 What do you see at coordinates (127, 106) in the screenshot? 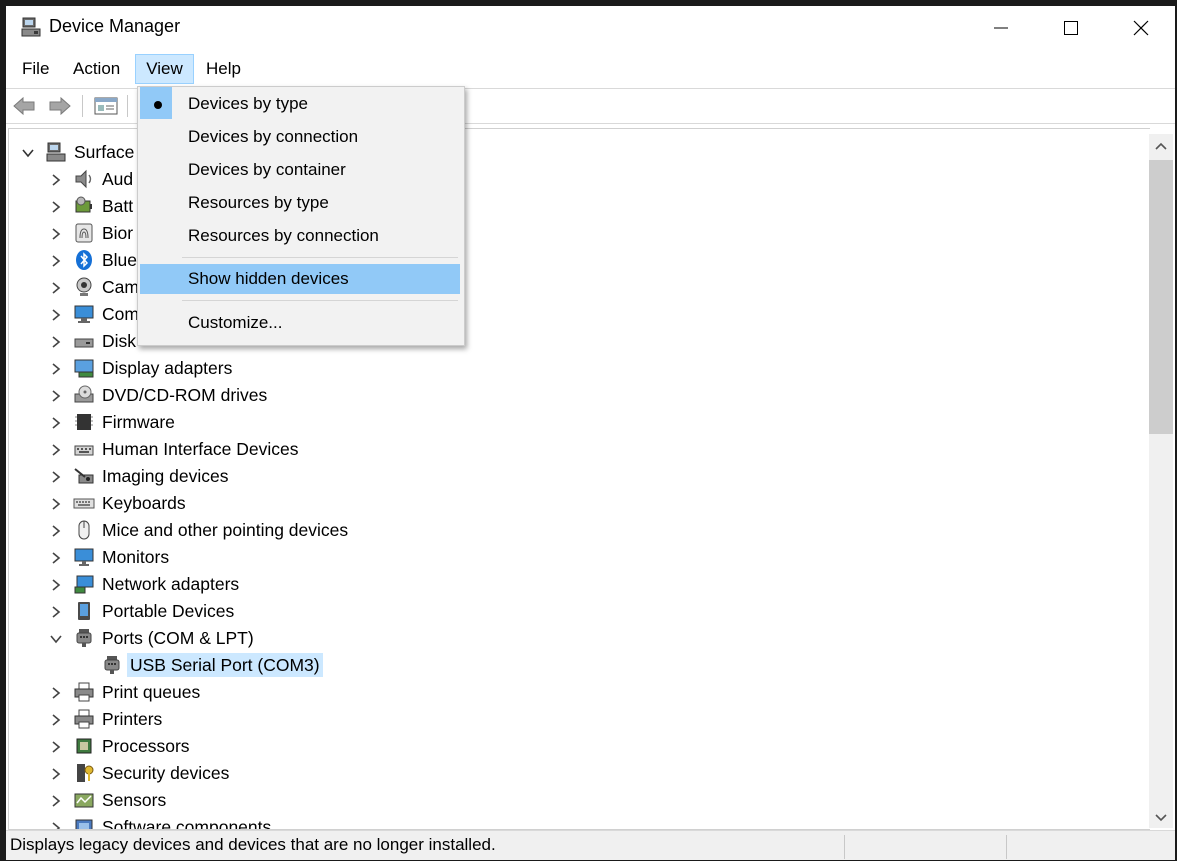
I see `toolbar-separator` at bounding box center [127, 106].